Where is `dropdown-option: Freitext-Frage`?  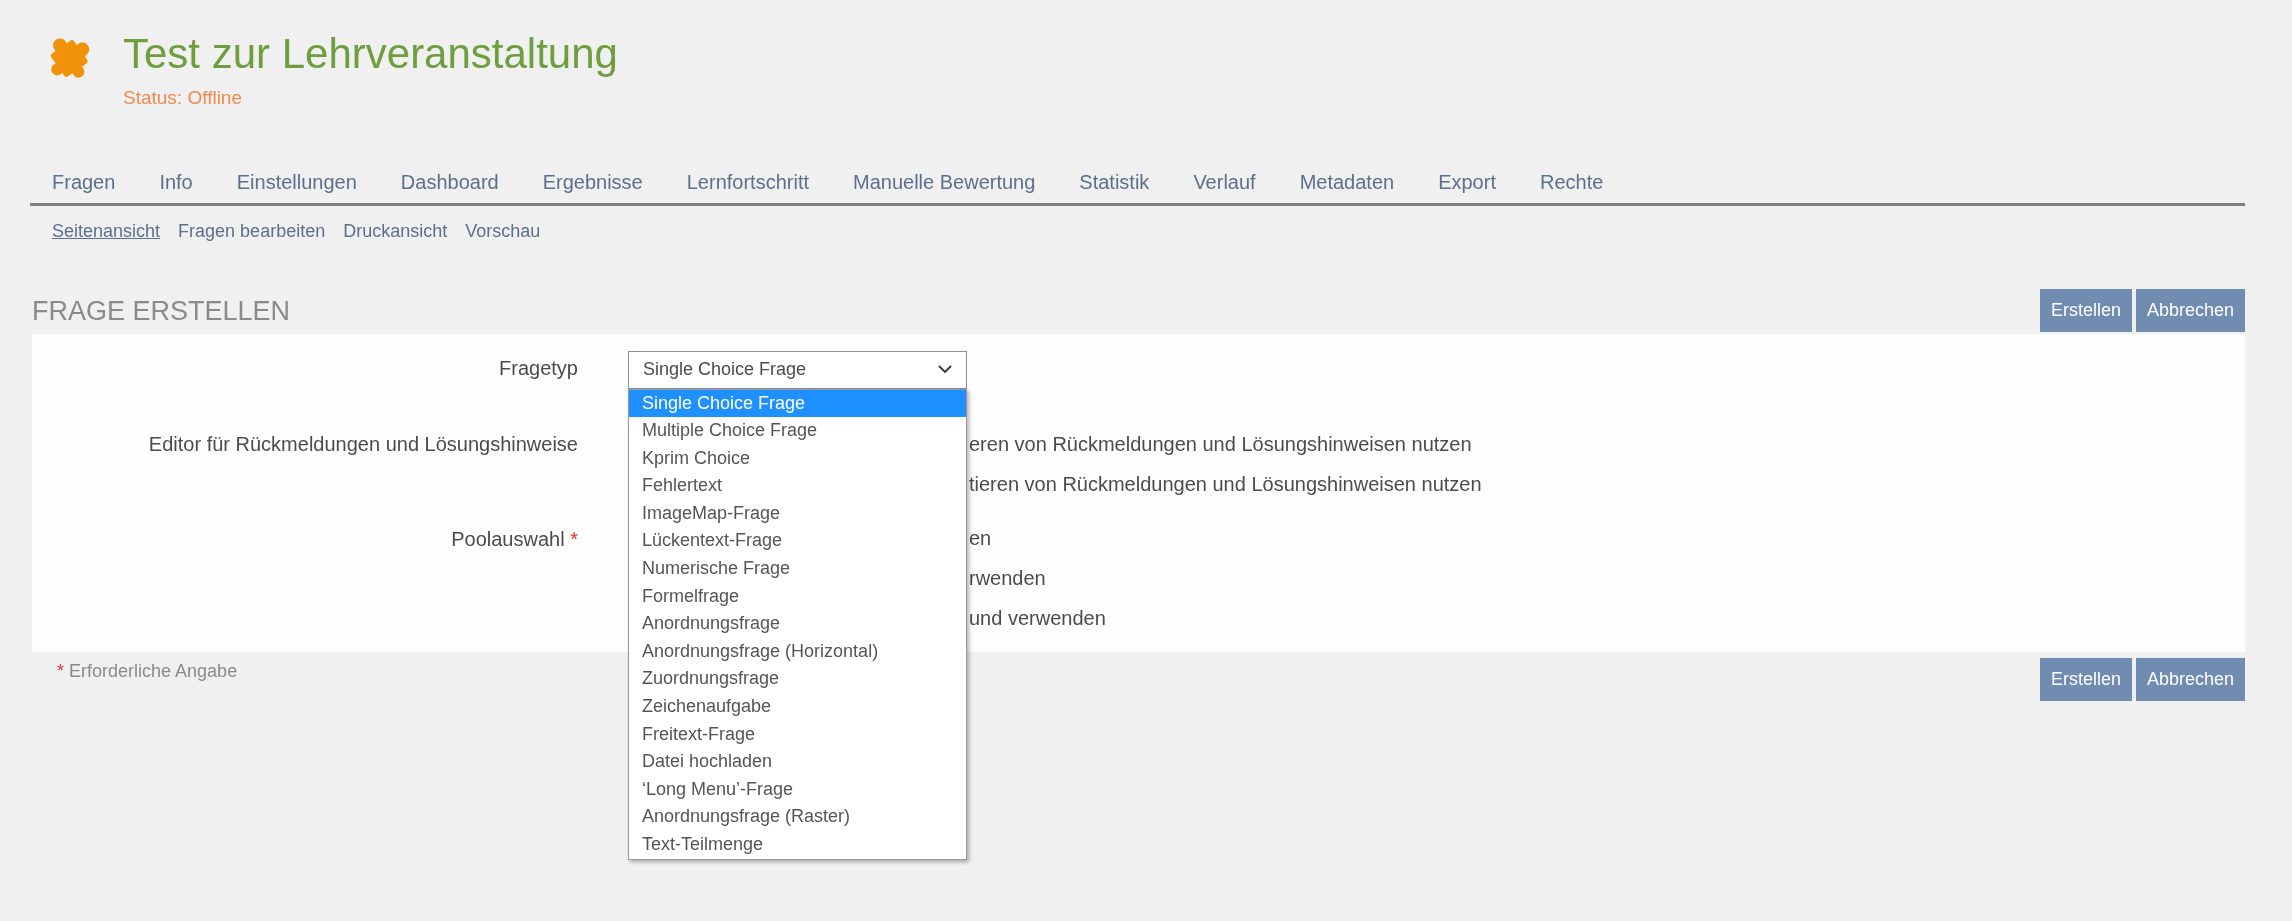 dropdown-option: Freitext-Frage is located at coordinates (797, 734).